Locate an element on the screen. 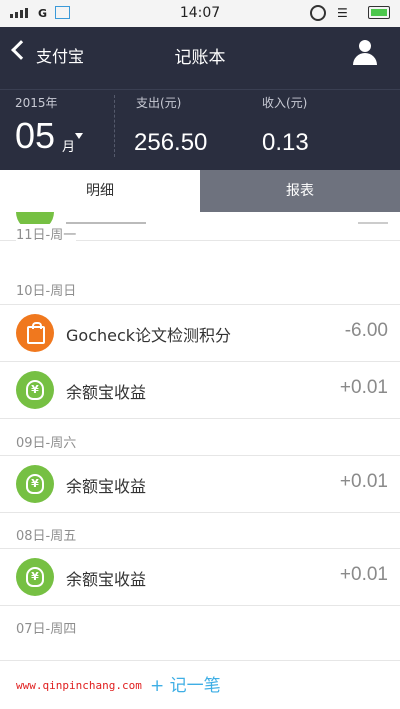 This screenshot has width=400, height=709. header-divider is located at coordinates (200, 89).